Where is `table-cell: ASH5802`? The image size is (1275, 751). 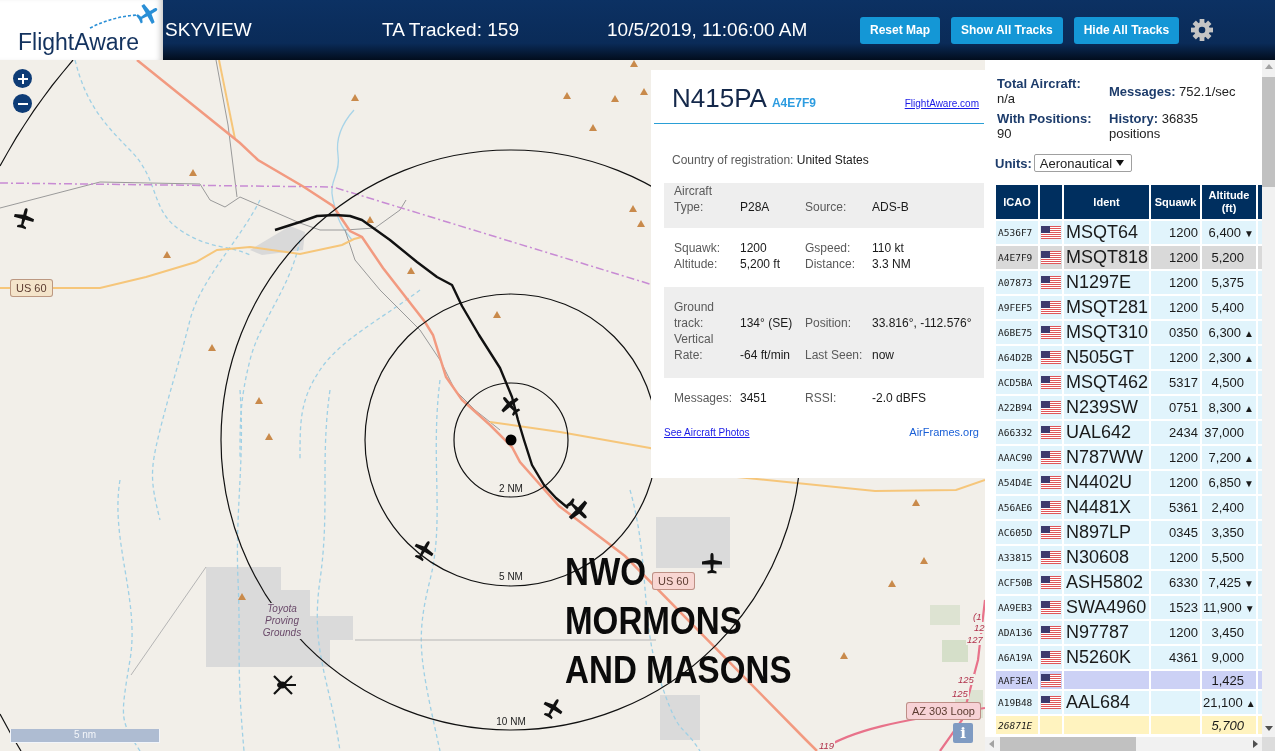
table-cell: ASH5802 is located at coordinates (1106, 582).